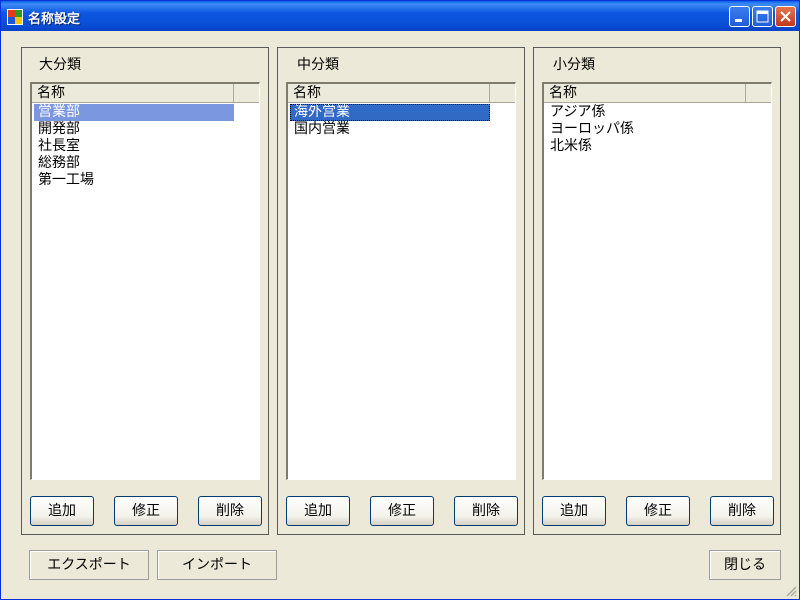 Image resolution: width=800 pixels, height=600 pixels. What do you see at coordinates (318, 64) in the screenshot?
I see `group-title-medium: 中分類` at bounding box center [318, 64].